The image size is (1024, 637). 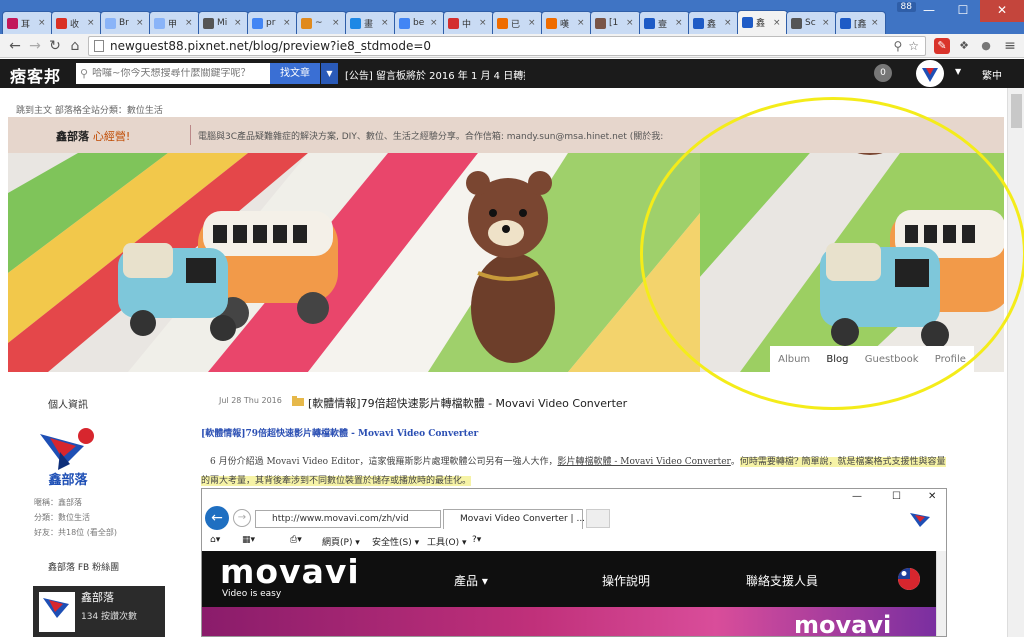 I want to click on scrollbar-thumb, so click(x=1016, y=111).